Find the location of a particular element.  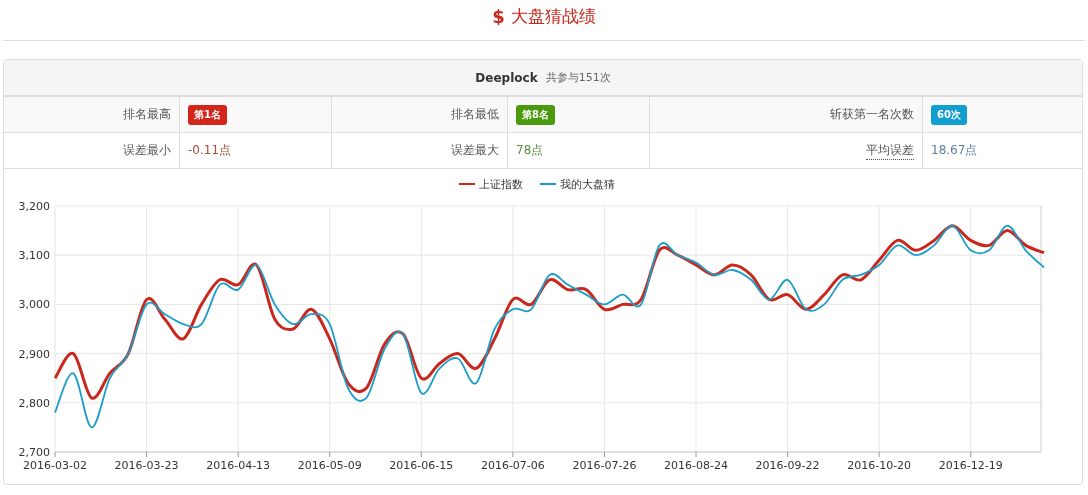

dollar-icon: $ is located at coordinates (498, 16).